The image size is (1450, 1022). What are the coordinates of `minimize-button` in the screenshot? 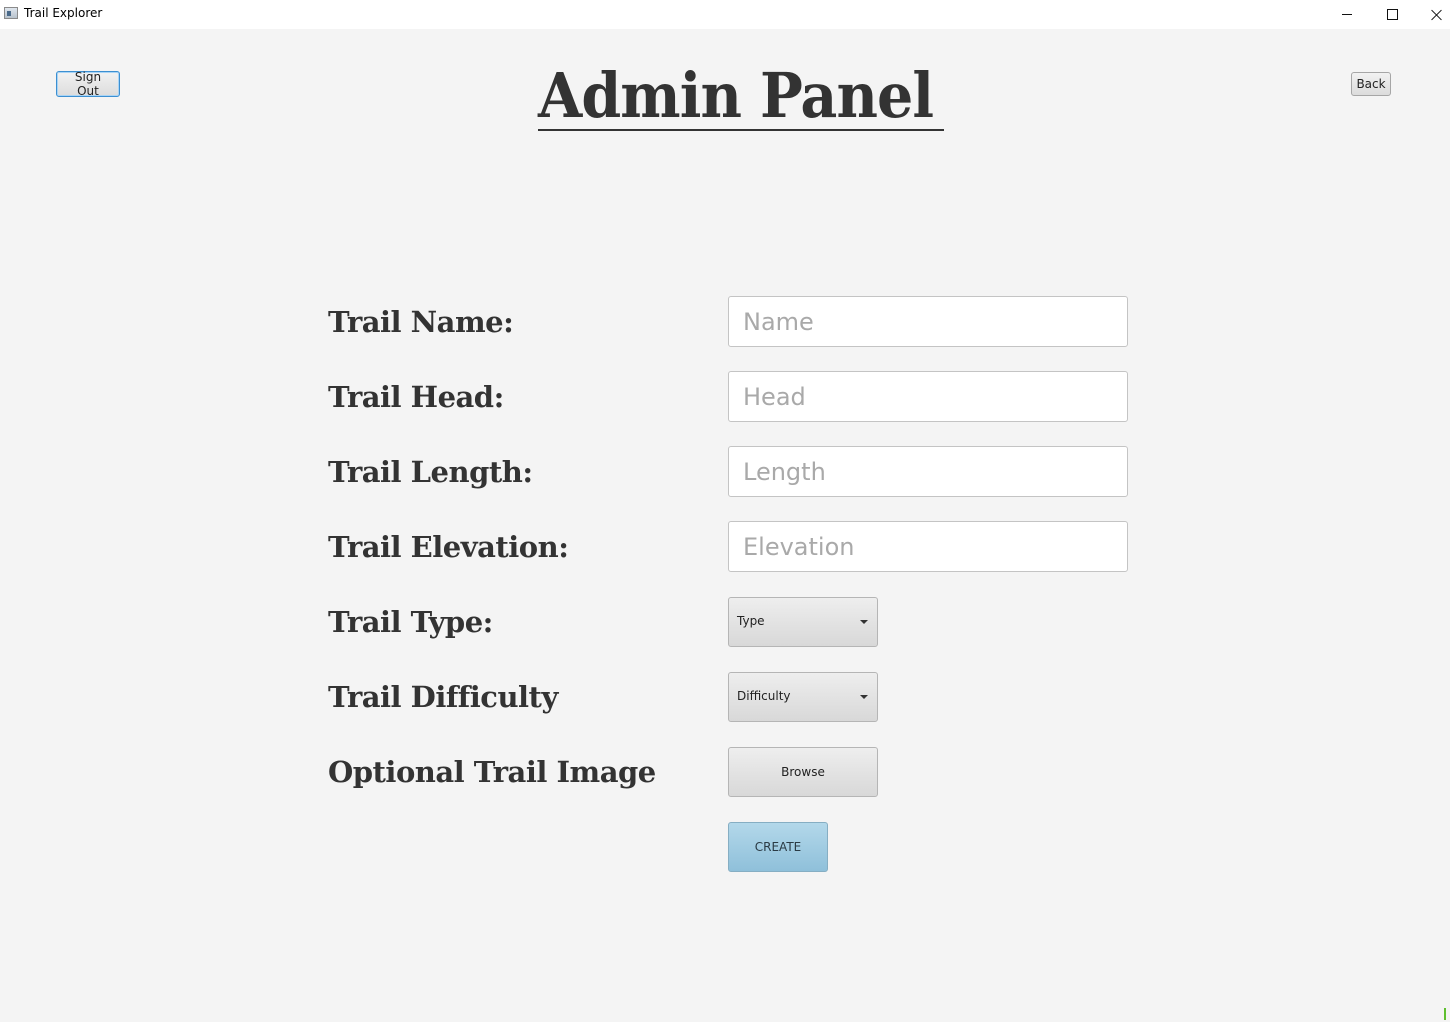 It's located at (1347, 14).